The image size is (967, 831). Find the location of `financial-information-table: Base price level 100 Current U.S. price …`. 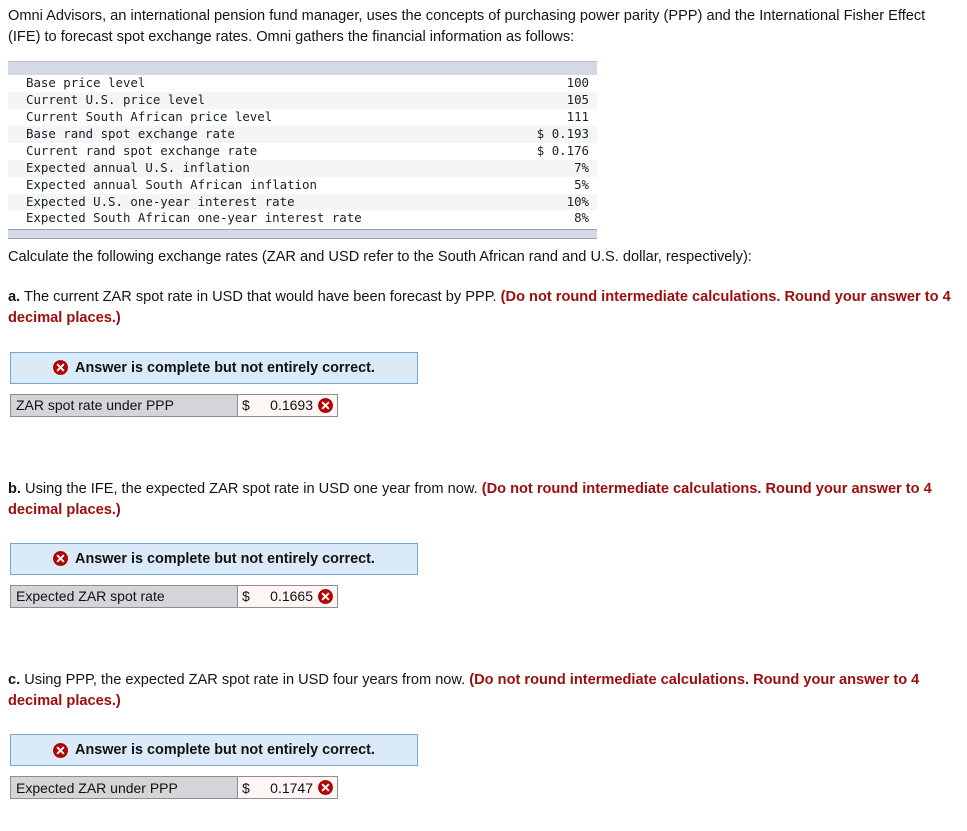

financial-information-table: Base price level 100 Current U.S. price … is located at coordinates (302, 150).